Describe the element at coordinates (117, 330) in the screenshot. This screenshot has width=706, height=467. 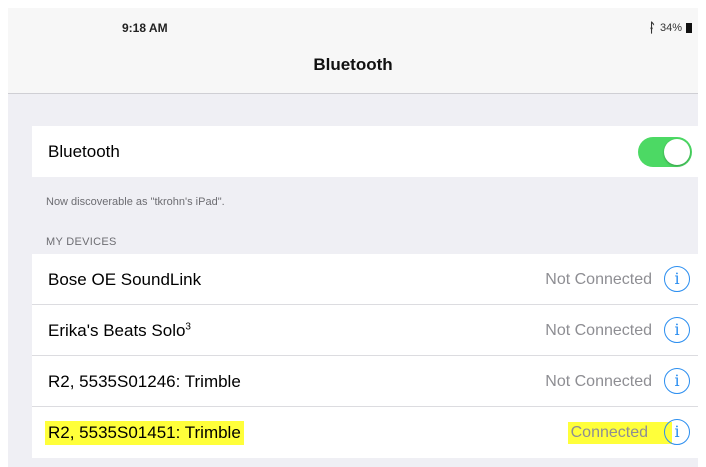
I see `device-name-text: Erika's Beats Solo` at that location.